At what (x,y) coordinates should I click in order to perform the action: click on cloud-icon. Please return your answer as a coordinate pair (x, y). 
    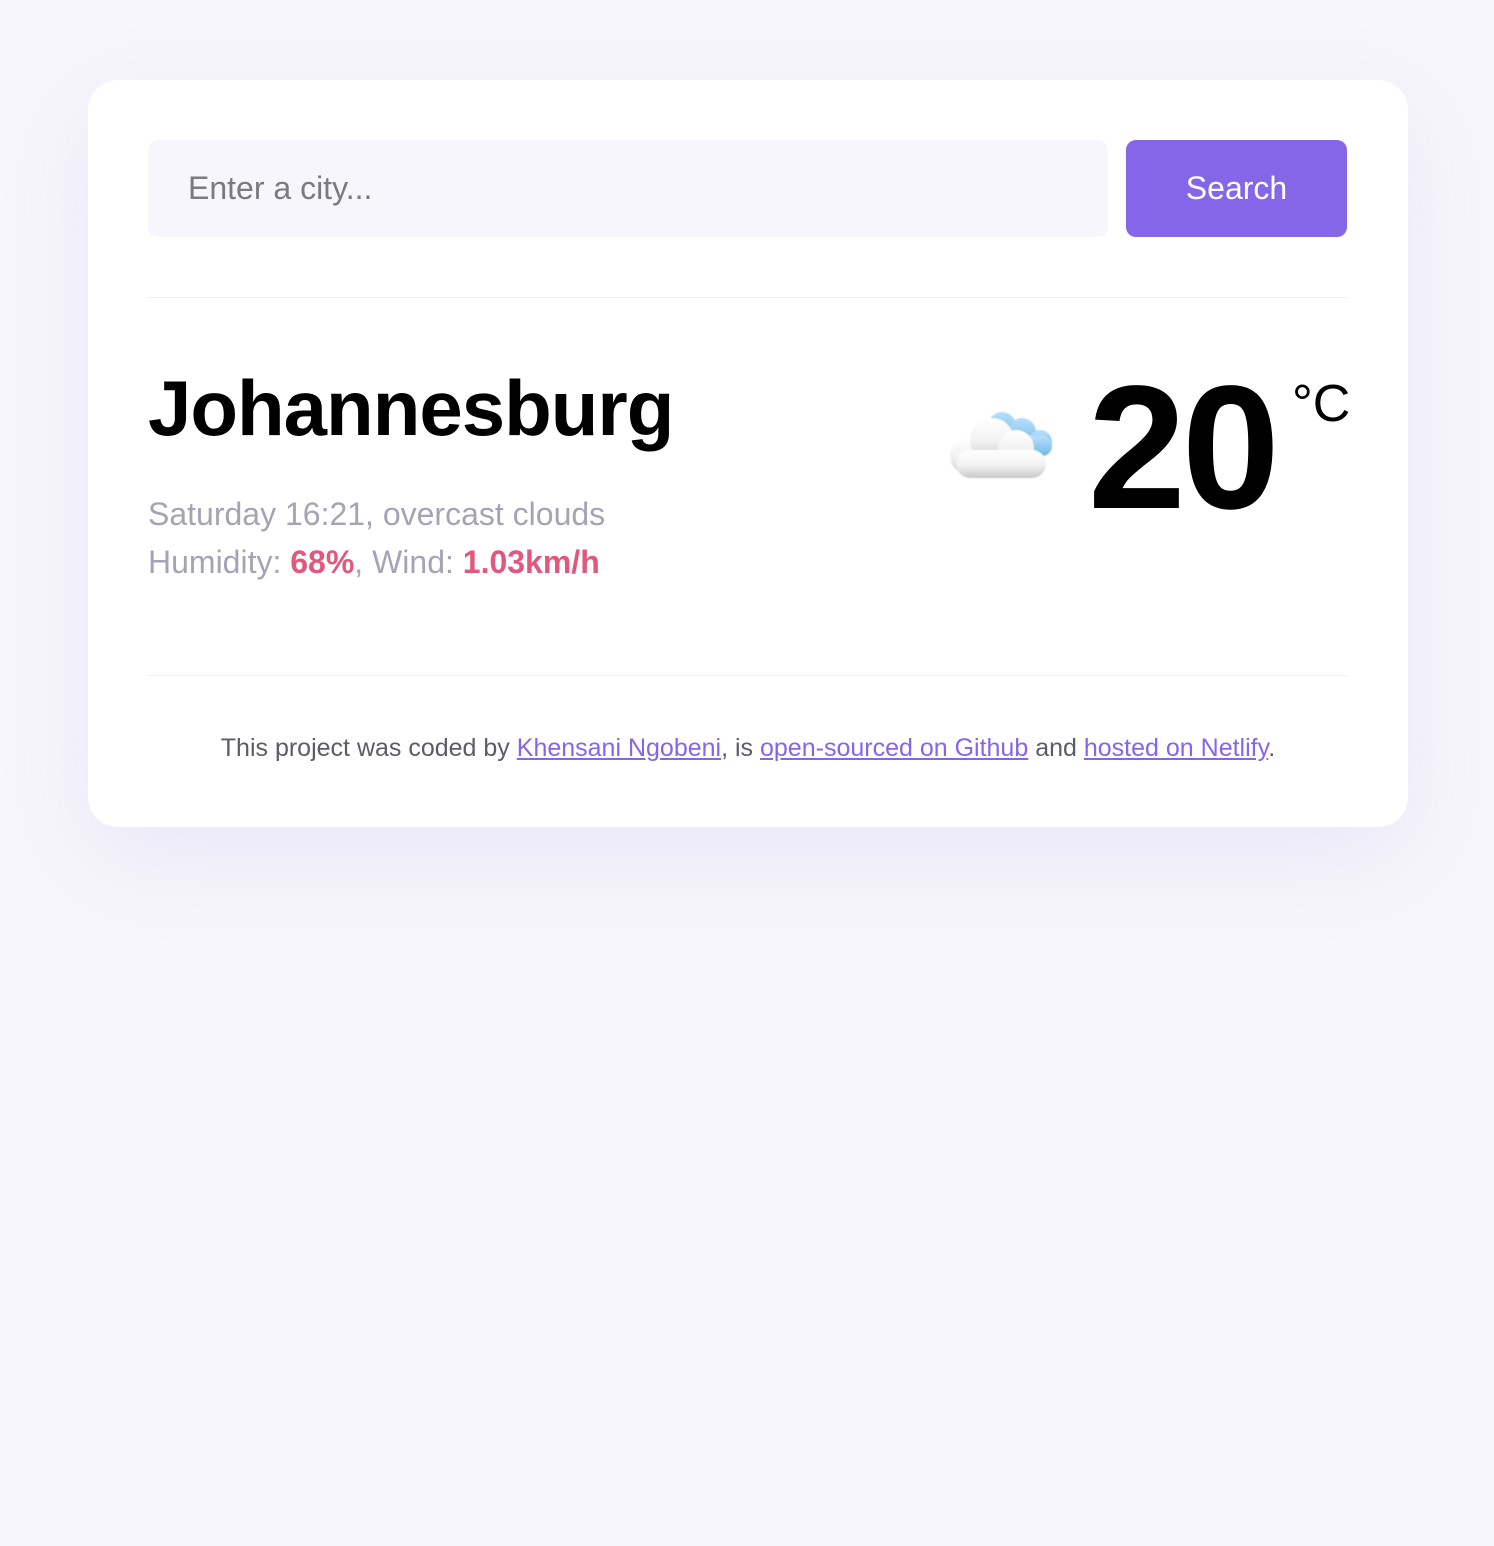
    Looking at the image, I should click on (1001, 445).